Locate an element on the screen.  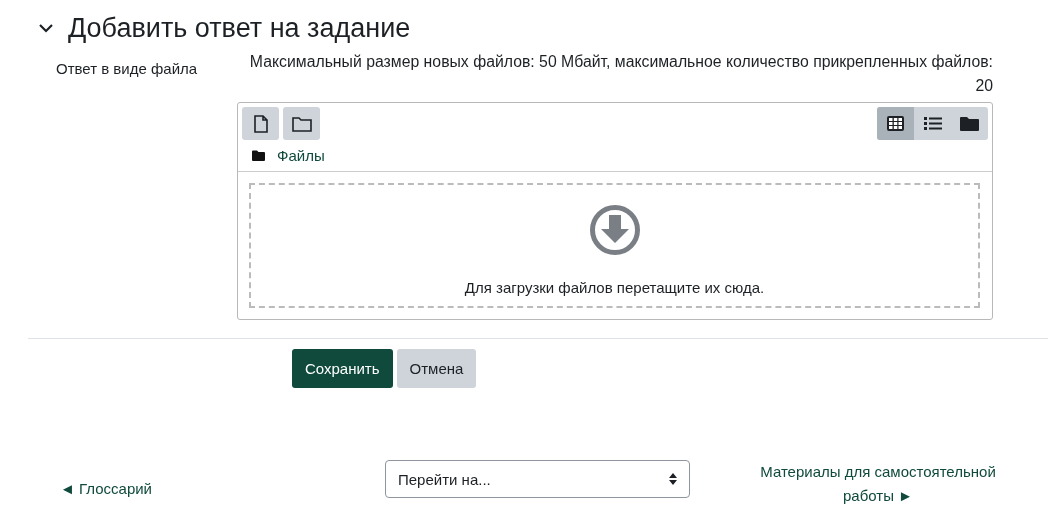
file-icon is located at coordinates (260, 123).